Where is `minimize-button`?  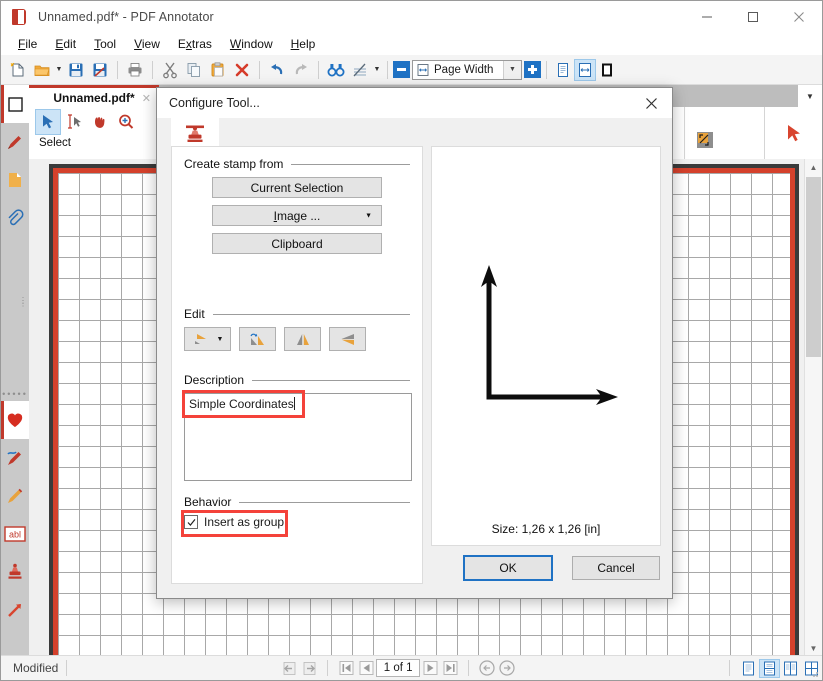 minimize-button is located at coordinates (707, 17).